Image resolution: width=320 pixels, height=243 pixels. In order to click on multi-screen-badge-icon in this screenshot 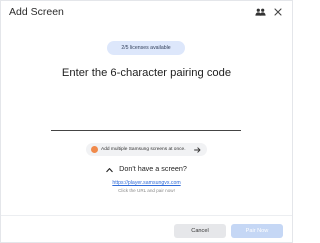, I will do `click(94, 149)`.